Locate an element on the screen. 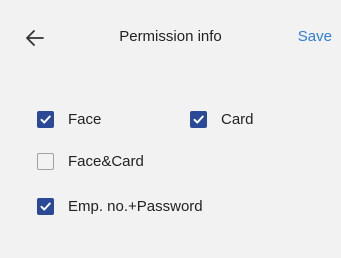 This screenshot has width=341, height=258. face-and-card-checkbox is located at coordinates (45, 161).